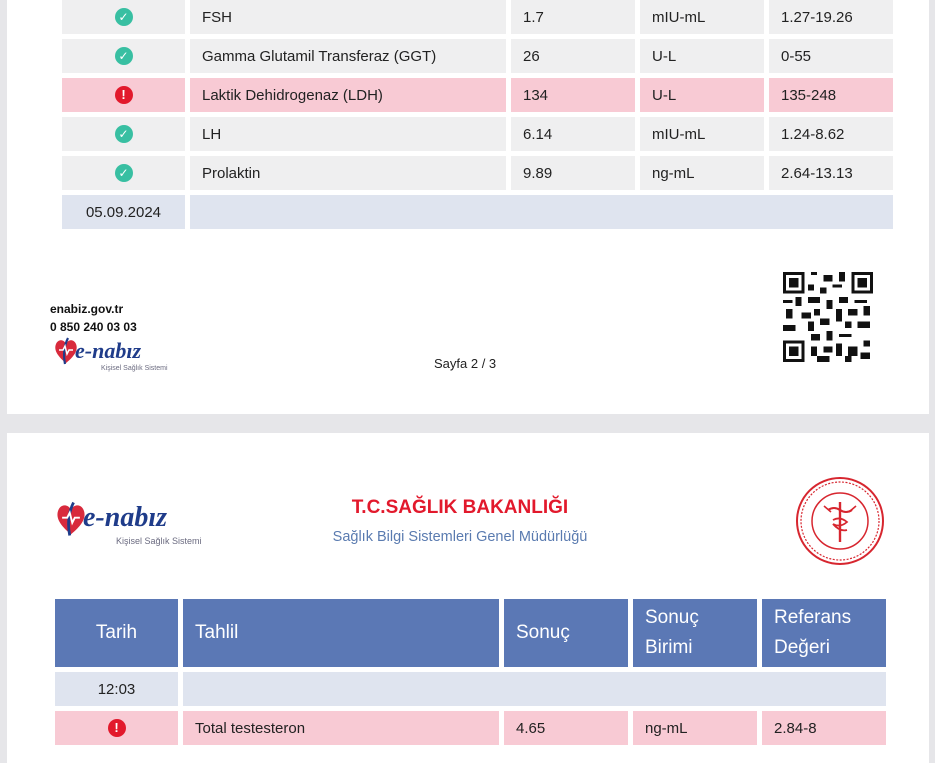 This screenshot has height=763, width=935. Describe the element at coordinates (348, 173) in the screenshot. I see `test-name: Prolaktin` at that location.